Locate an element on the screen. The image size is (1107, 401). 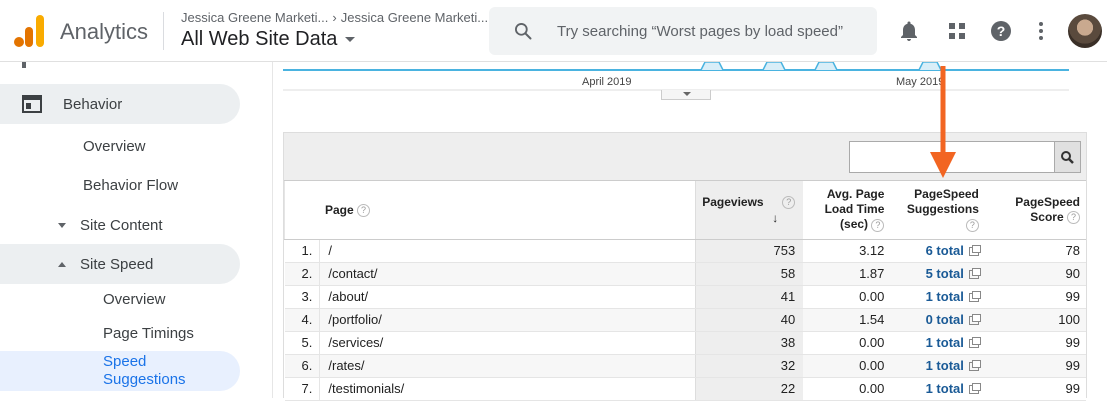
row-number: 5. is located at coordinates (302, 343).